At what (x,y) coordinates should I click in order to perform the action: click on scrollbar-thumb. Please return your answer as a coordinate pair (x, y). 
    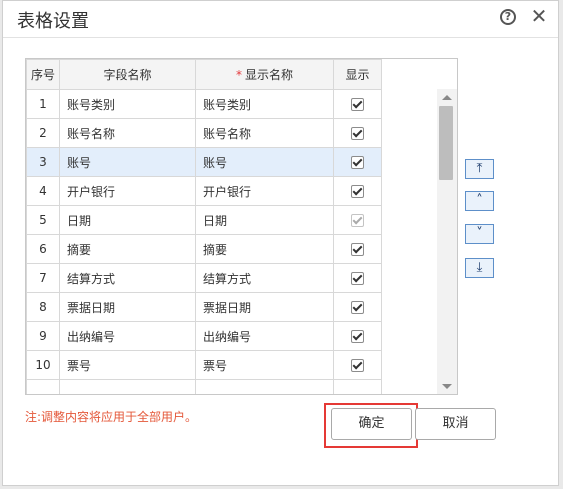
    Looking at the image, I should click on (446, 143).